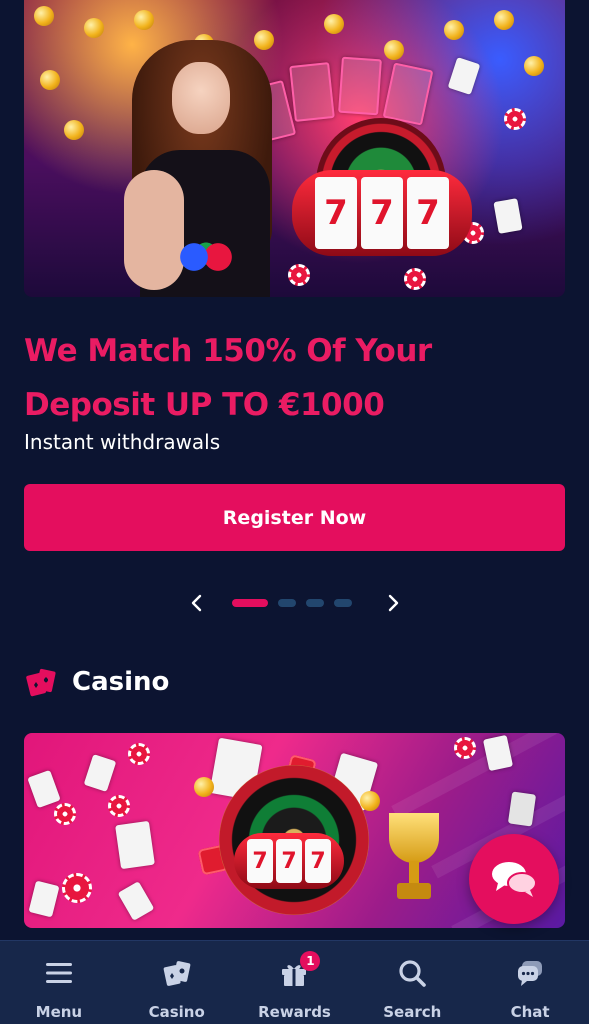 This screenshot has height=1024, width=589. I want to click on nav-label: Rewards, so click(294, 1012).